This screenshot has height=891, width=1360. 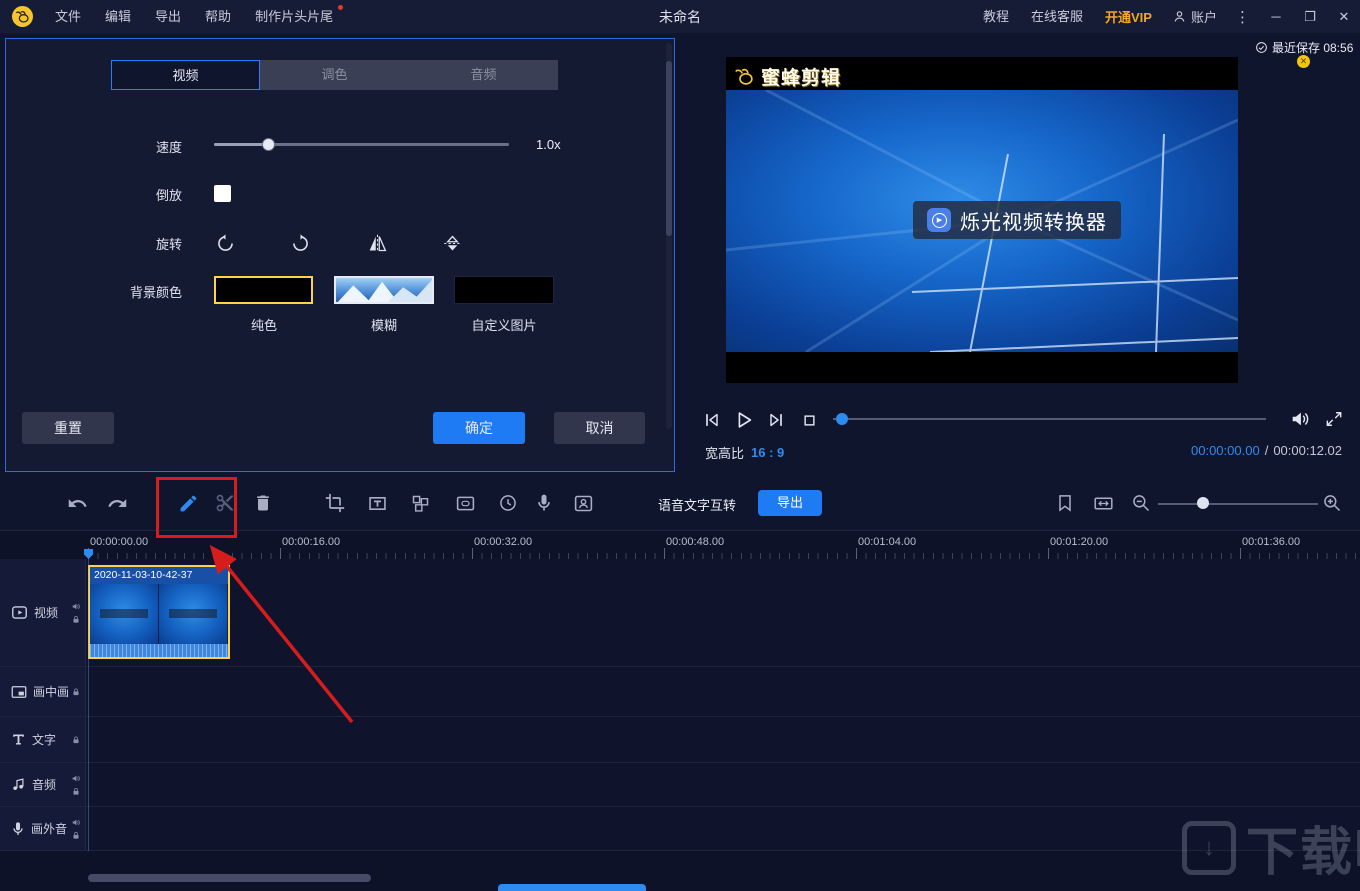 I want to click on ruler-label: 00:01:04.00, so click(x=887, y=542).